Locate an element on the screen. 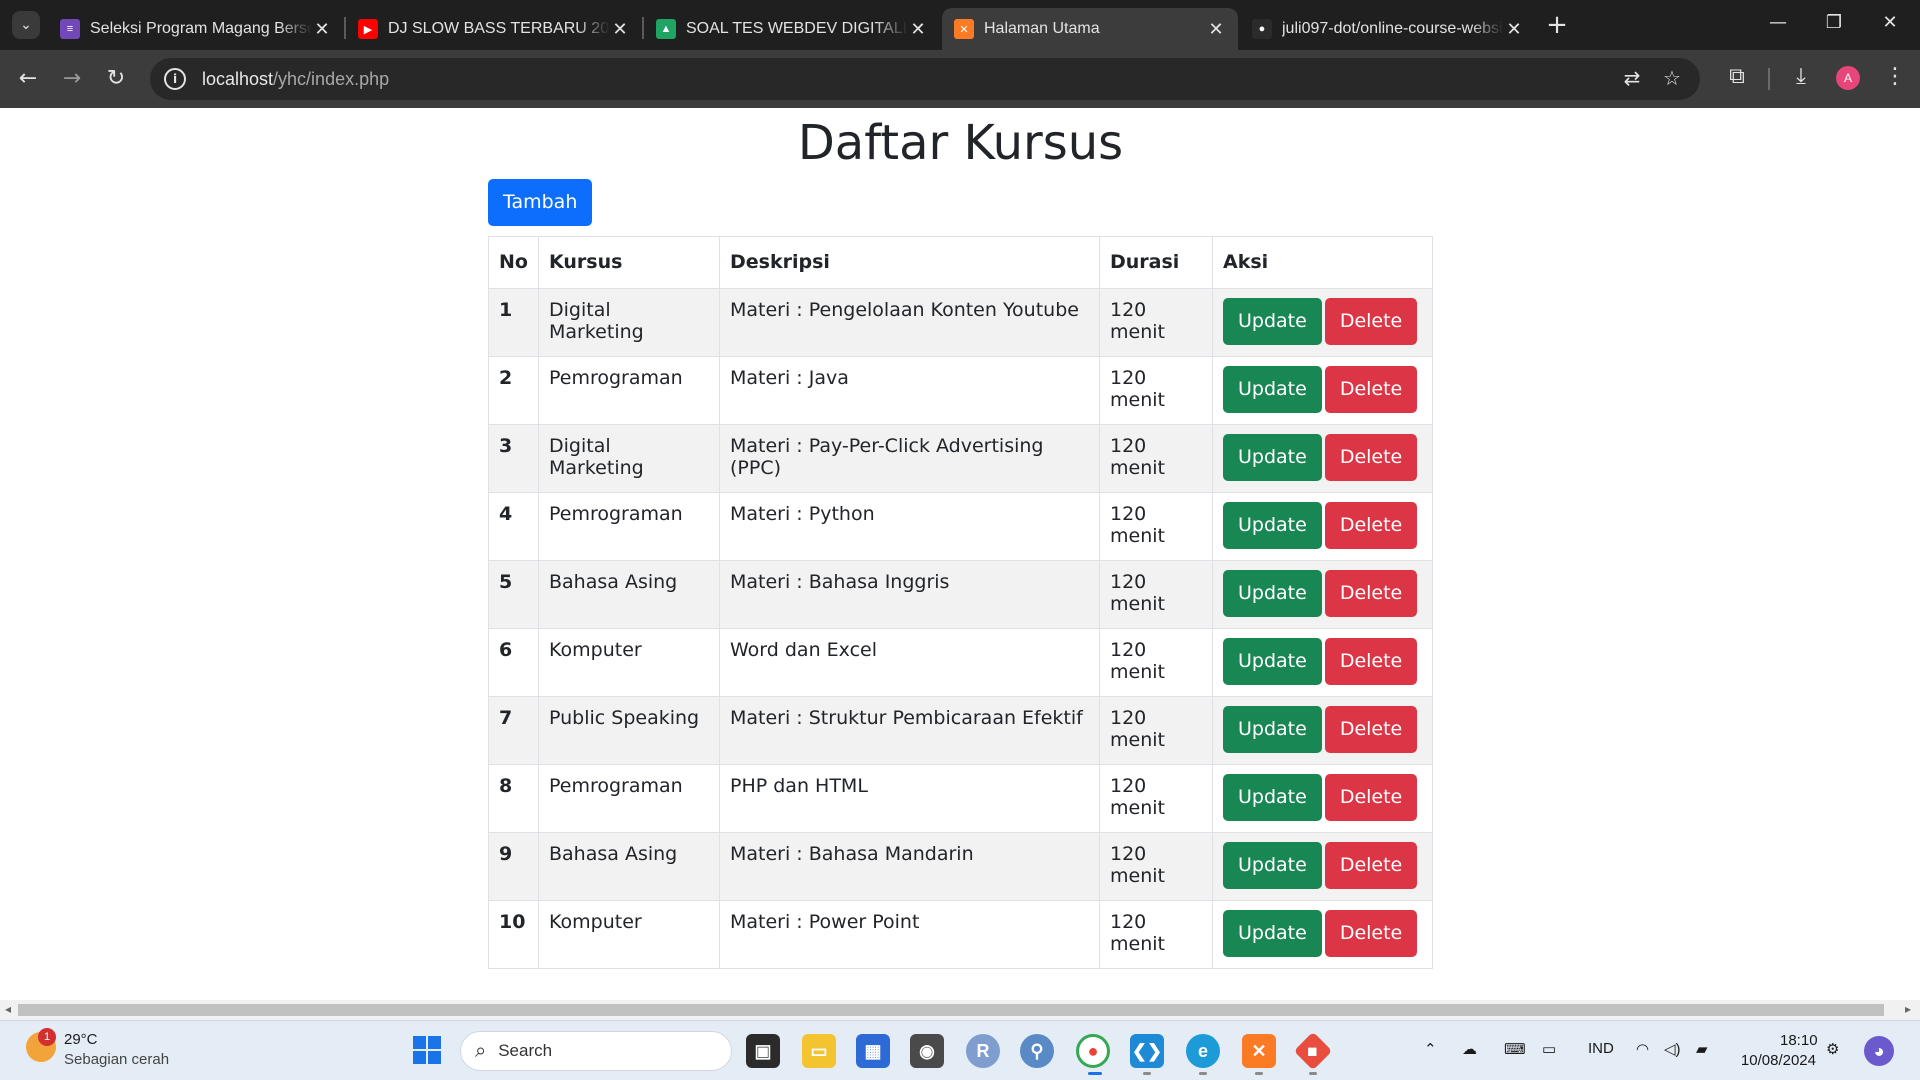  scroll-right-icon: ▸ is located at coordinates (1908, 1009).